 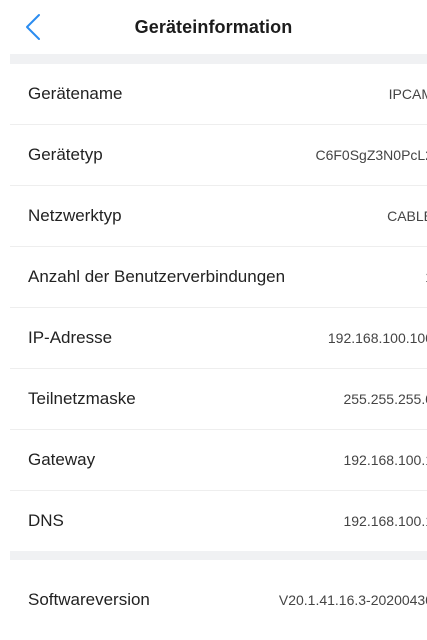 What do you see at coordinates (218, 216) in the screenshot?
I see `network-type-row: Netzwerktyp CABLE` at bounding box center [218, 216].